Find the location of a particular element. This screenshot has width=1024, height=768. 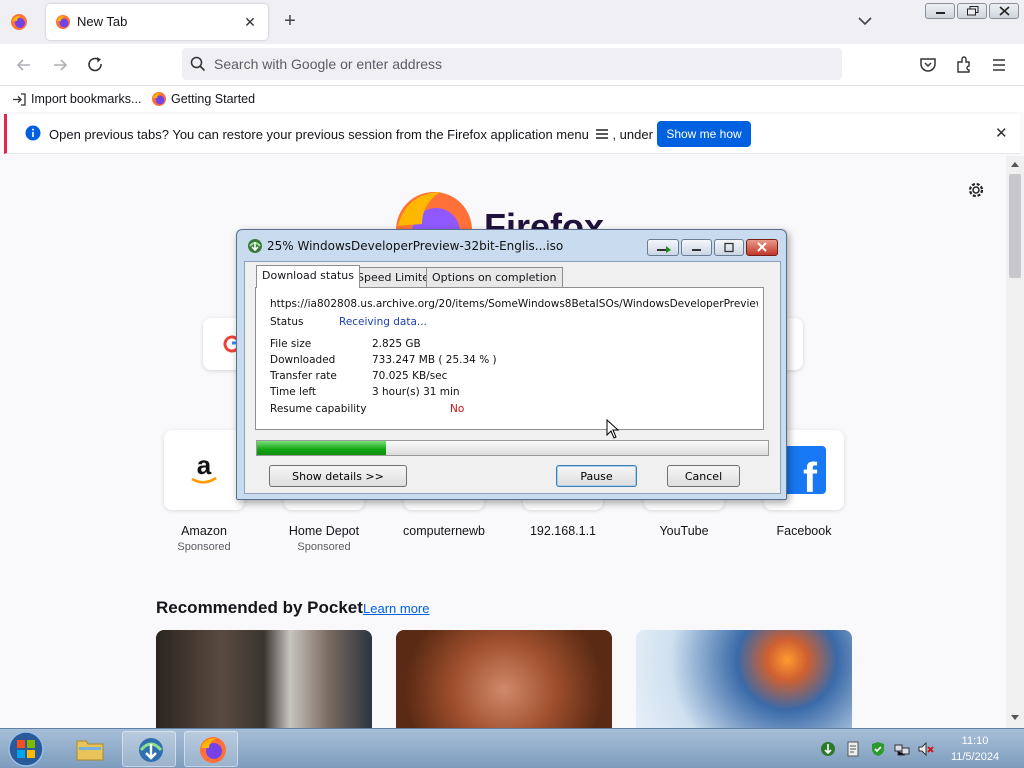

address-bar is located at coordinates (512, 64).